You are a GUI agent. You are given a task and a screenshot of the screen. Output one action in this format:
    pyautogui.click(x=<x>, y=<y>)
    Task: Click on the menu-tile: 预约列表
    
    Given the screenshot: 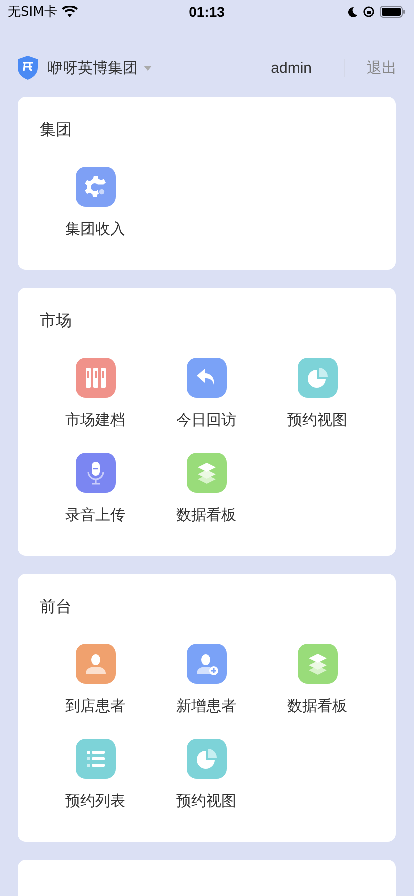 What is the action you would take?
    pyautogui.click(x=95, y=786)
    